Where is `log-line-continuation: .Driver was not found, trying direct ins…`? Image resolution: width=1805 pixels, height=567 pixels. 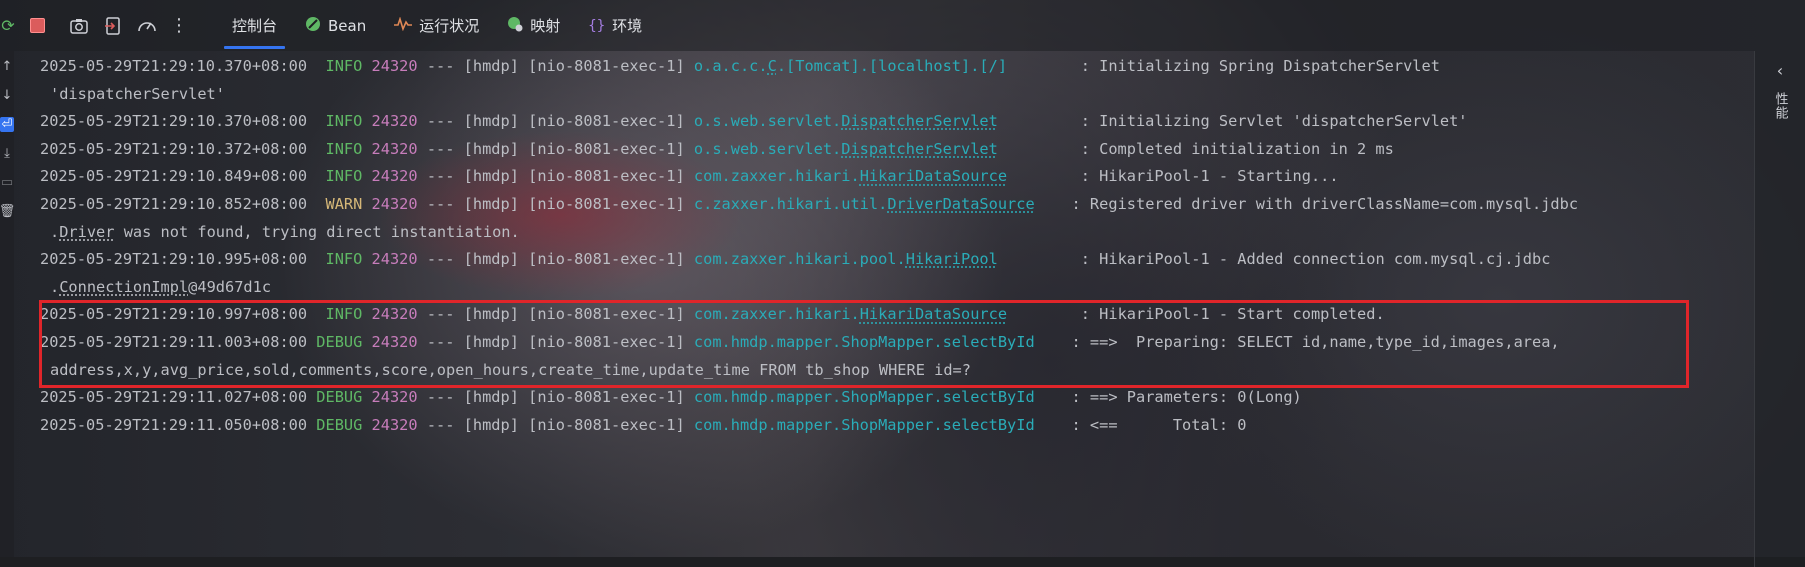
log-line-continuation: .Driver was not found, trying direct ins… is located at coordinates (809, 233).